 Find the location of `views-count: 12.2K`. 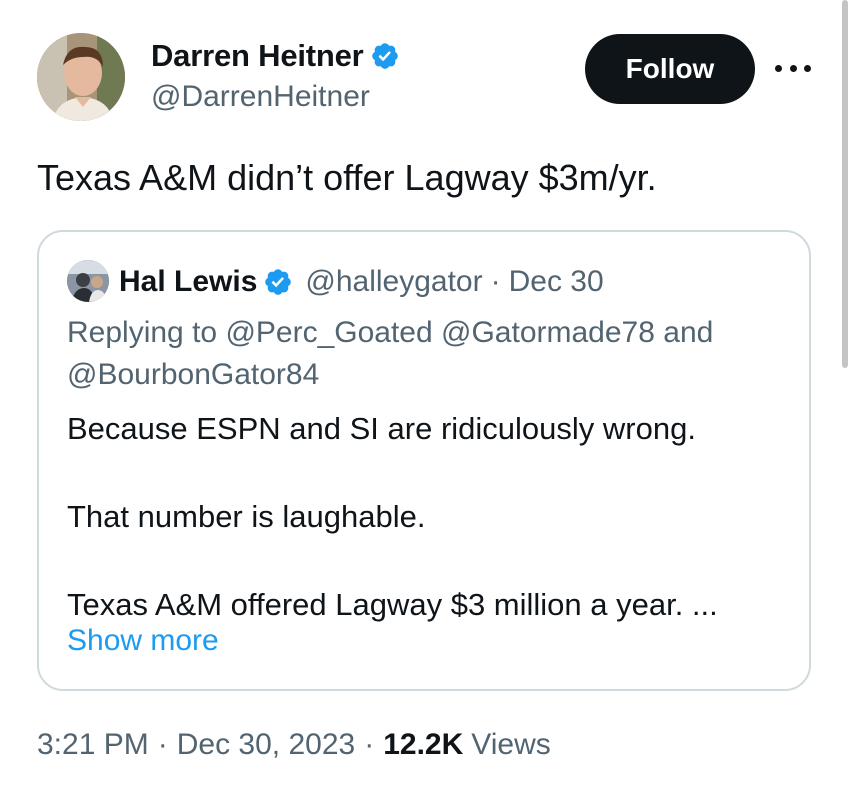

views-count: 12.2K is located at coordinates (423, 745).